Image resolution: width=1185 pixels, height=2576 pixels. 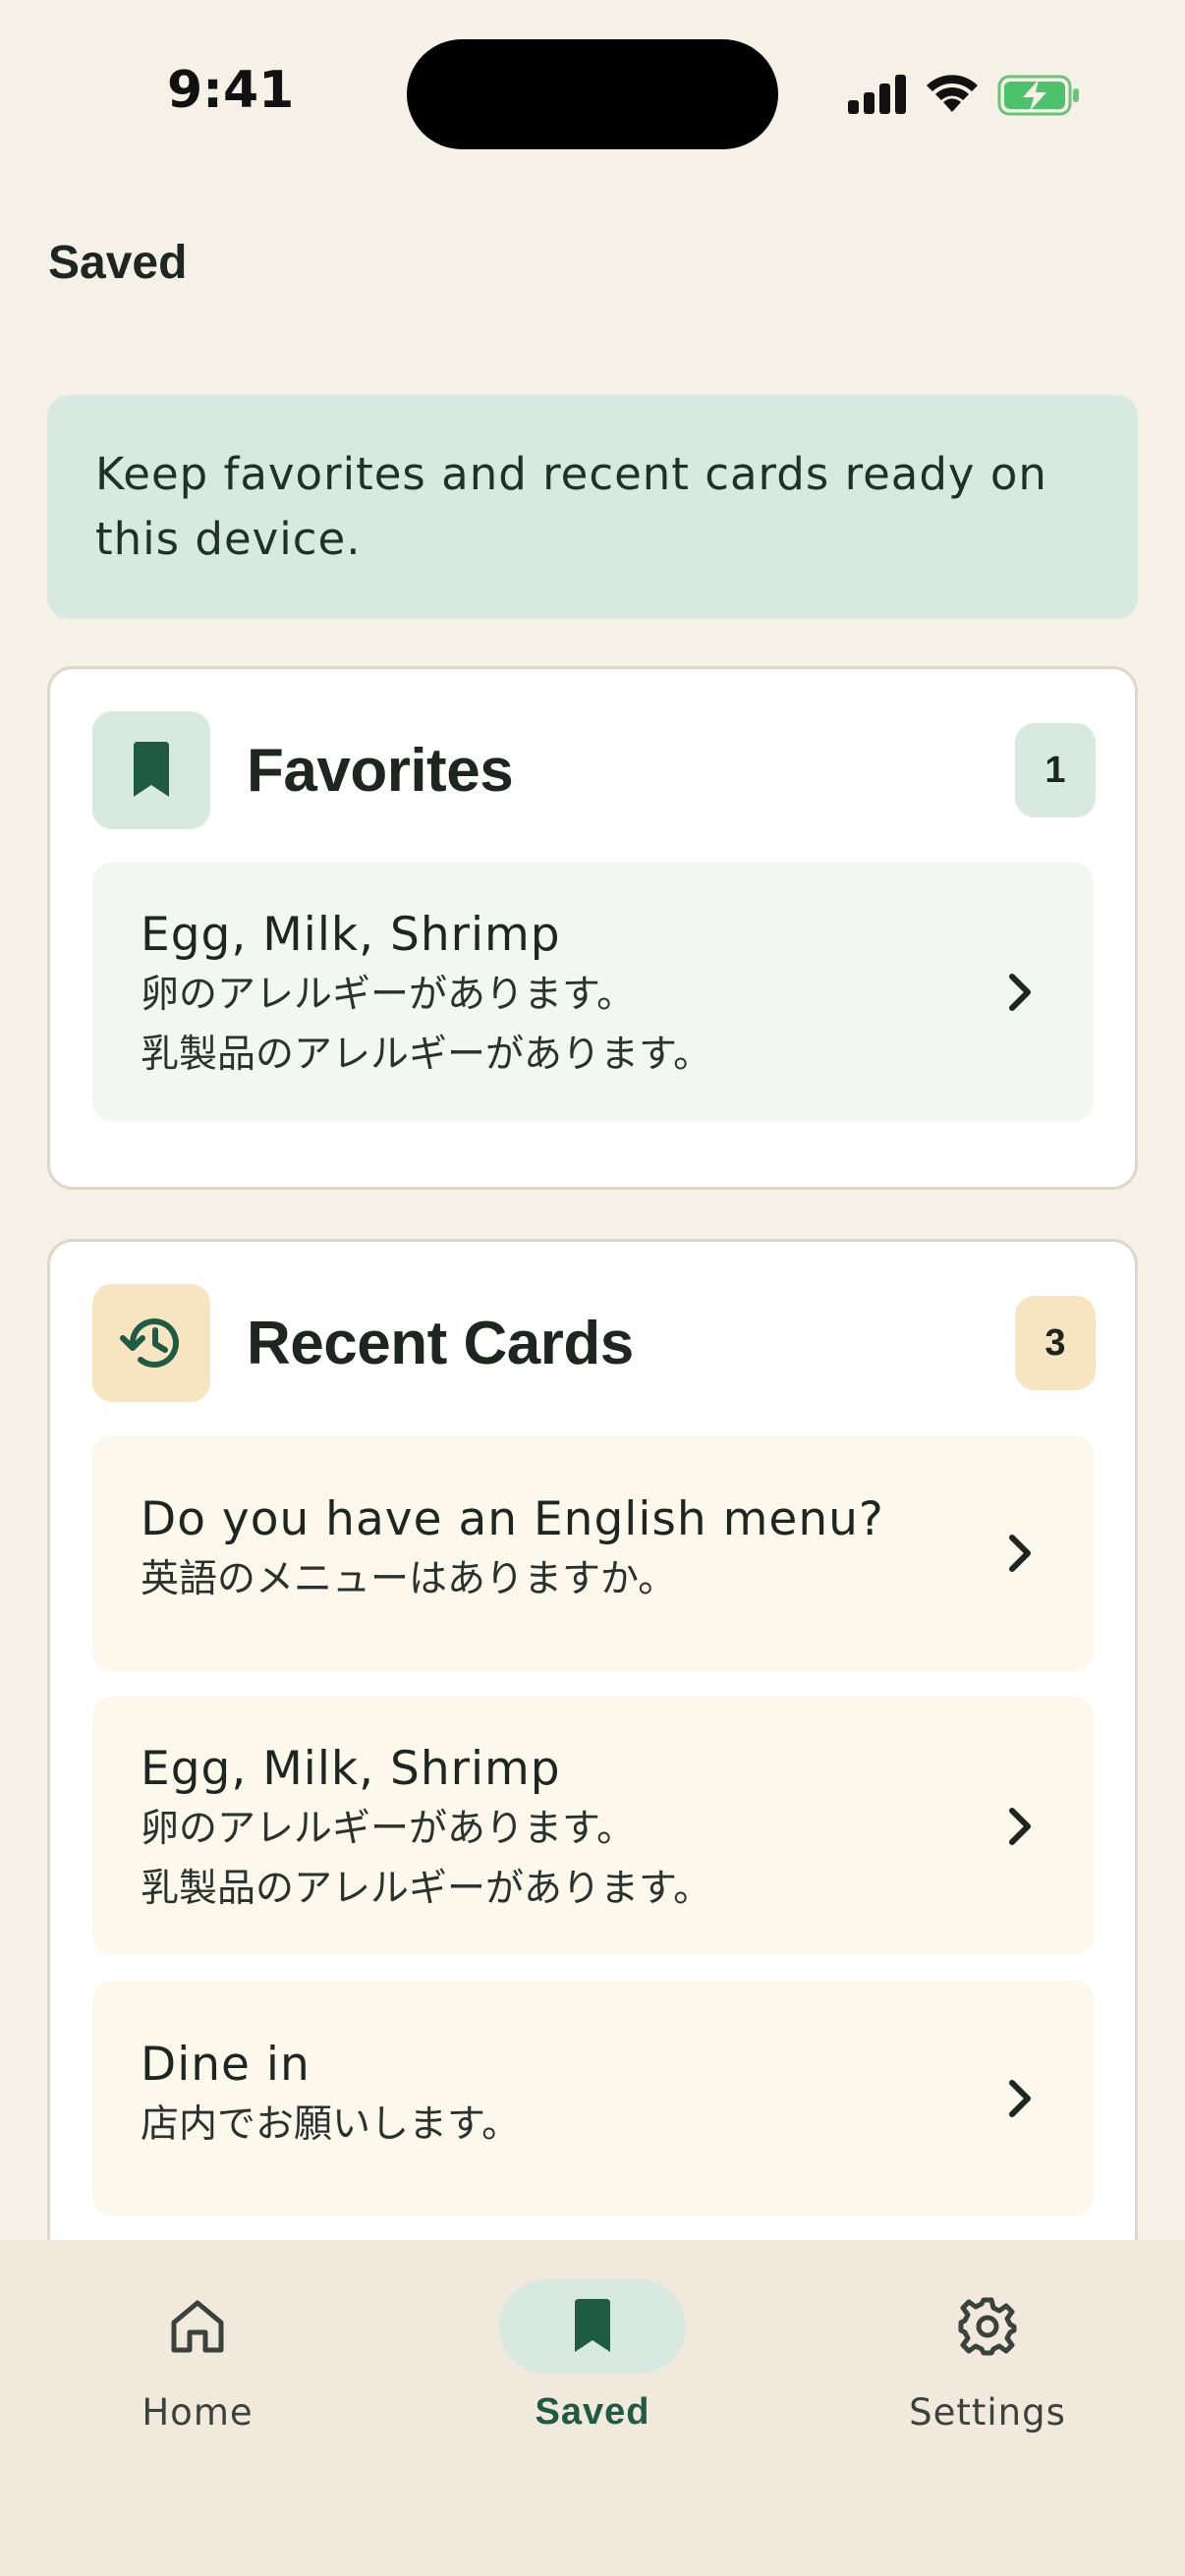 I want to click on recent-card-item: Dine in 店内でお願いします。, so click(x=593, y=2098).